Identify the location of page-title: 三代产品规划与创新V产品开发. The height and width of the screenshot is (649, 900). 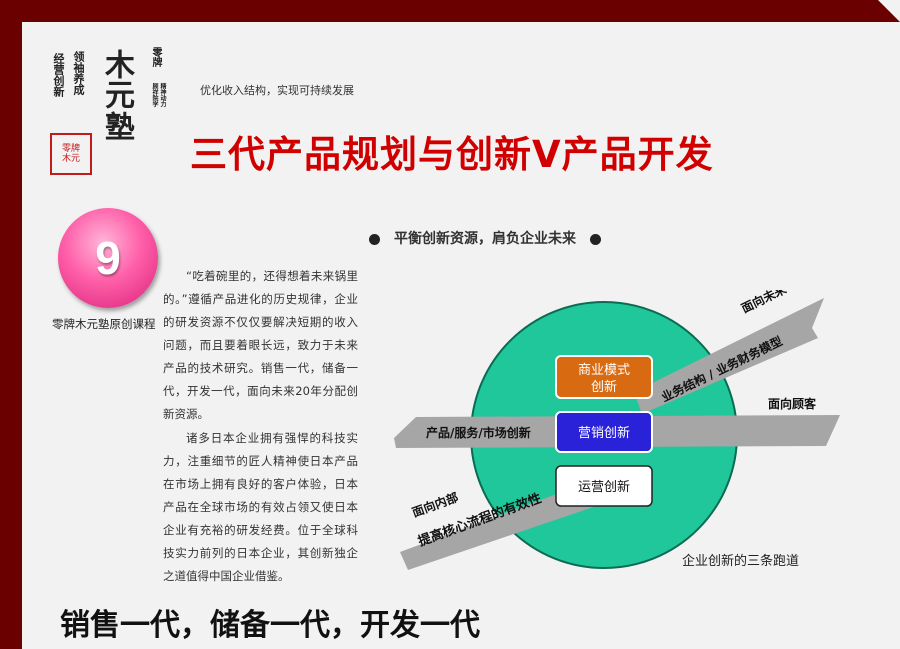
(452, 154).